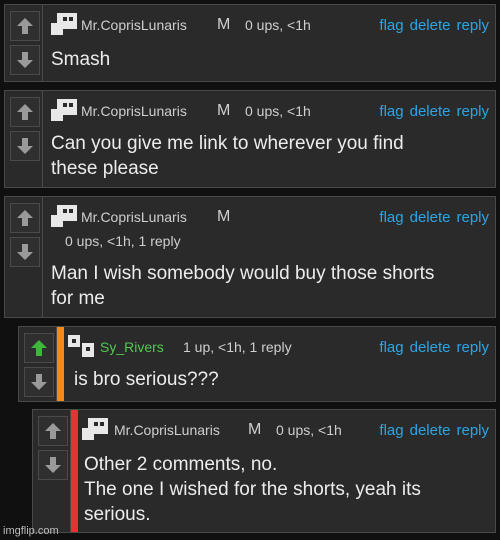  I want to click on comment-text: Smash, so click(81, 59).